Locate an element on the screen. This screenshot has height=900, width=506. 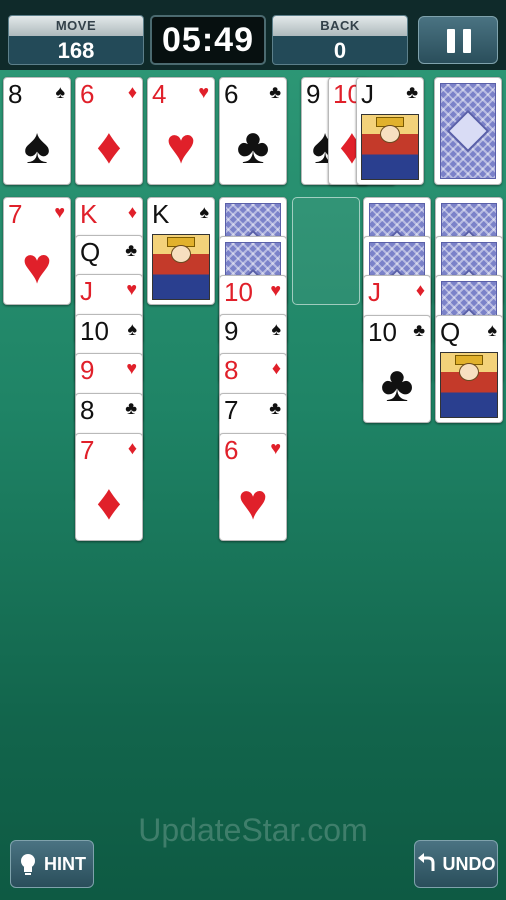
lightbulb-icon is located at coordinates (28, 864).